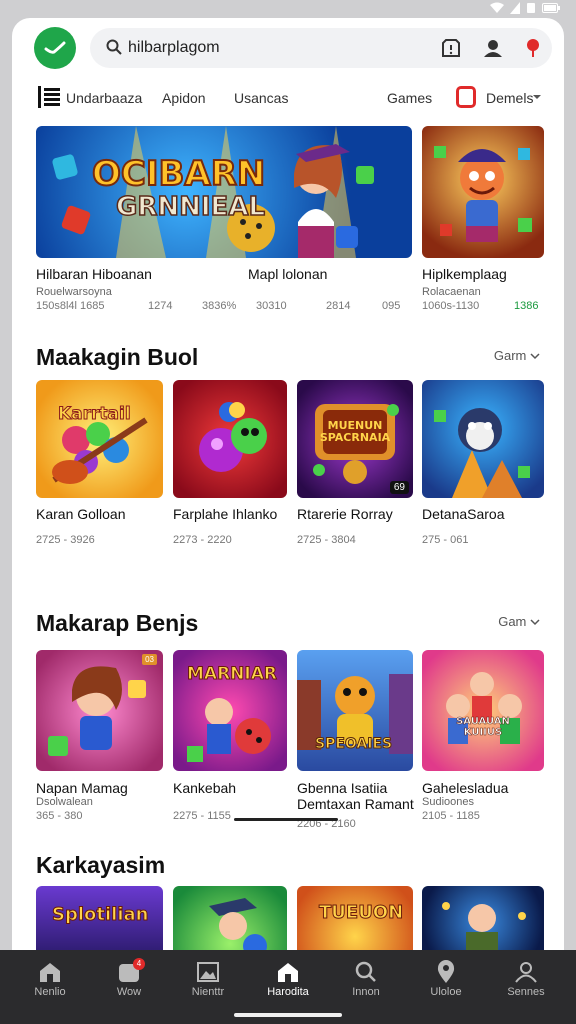 This screenshot has width=576, height=1024. I want to click on nav-item-wow: 4 Wow, so click(129, 978).